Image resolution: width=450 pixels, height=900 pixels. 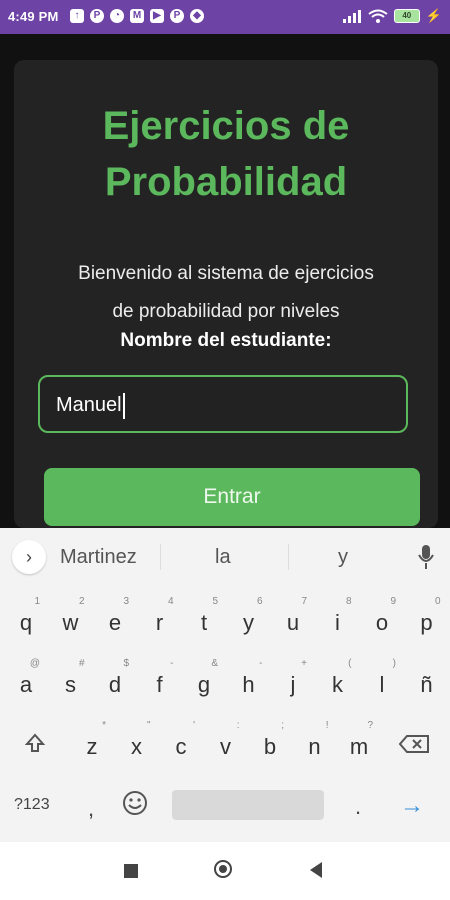 I want to click on key-k: (k, so click(x=338, y=681).